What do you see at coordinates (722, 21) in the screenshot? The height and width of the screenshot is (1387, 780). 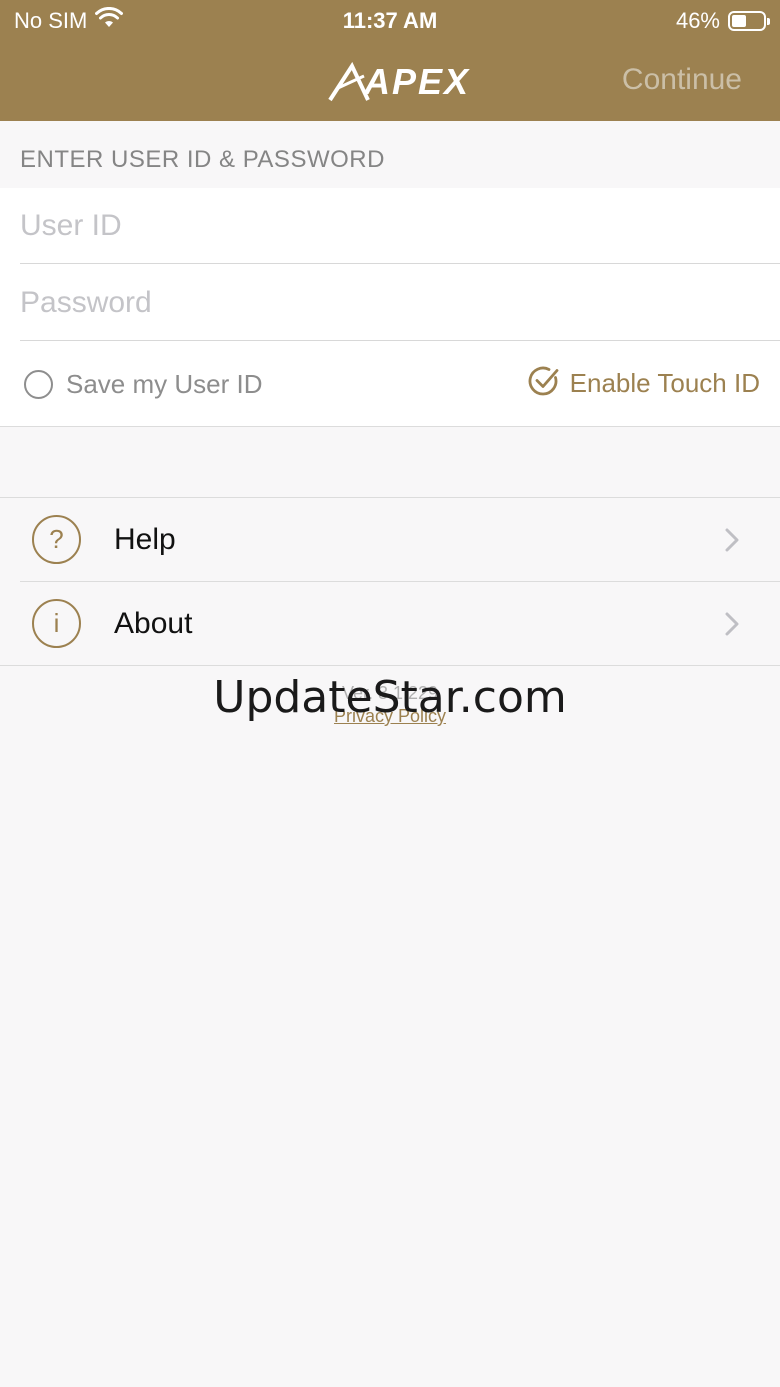 I see `status-bar-right: 46%` at bounding box center [722, 21].